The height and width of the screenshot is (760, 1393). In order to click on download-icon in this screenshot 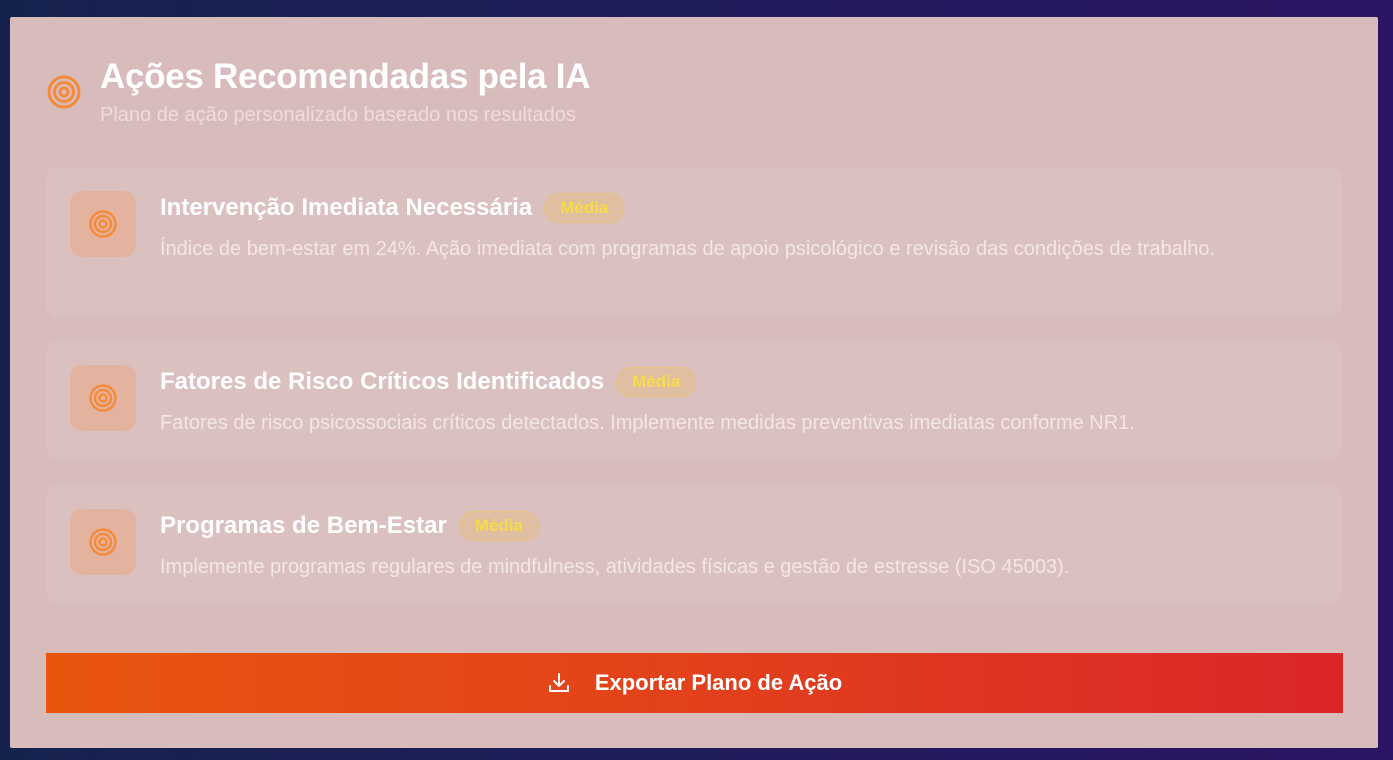, I will do `click(558, 682)`.